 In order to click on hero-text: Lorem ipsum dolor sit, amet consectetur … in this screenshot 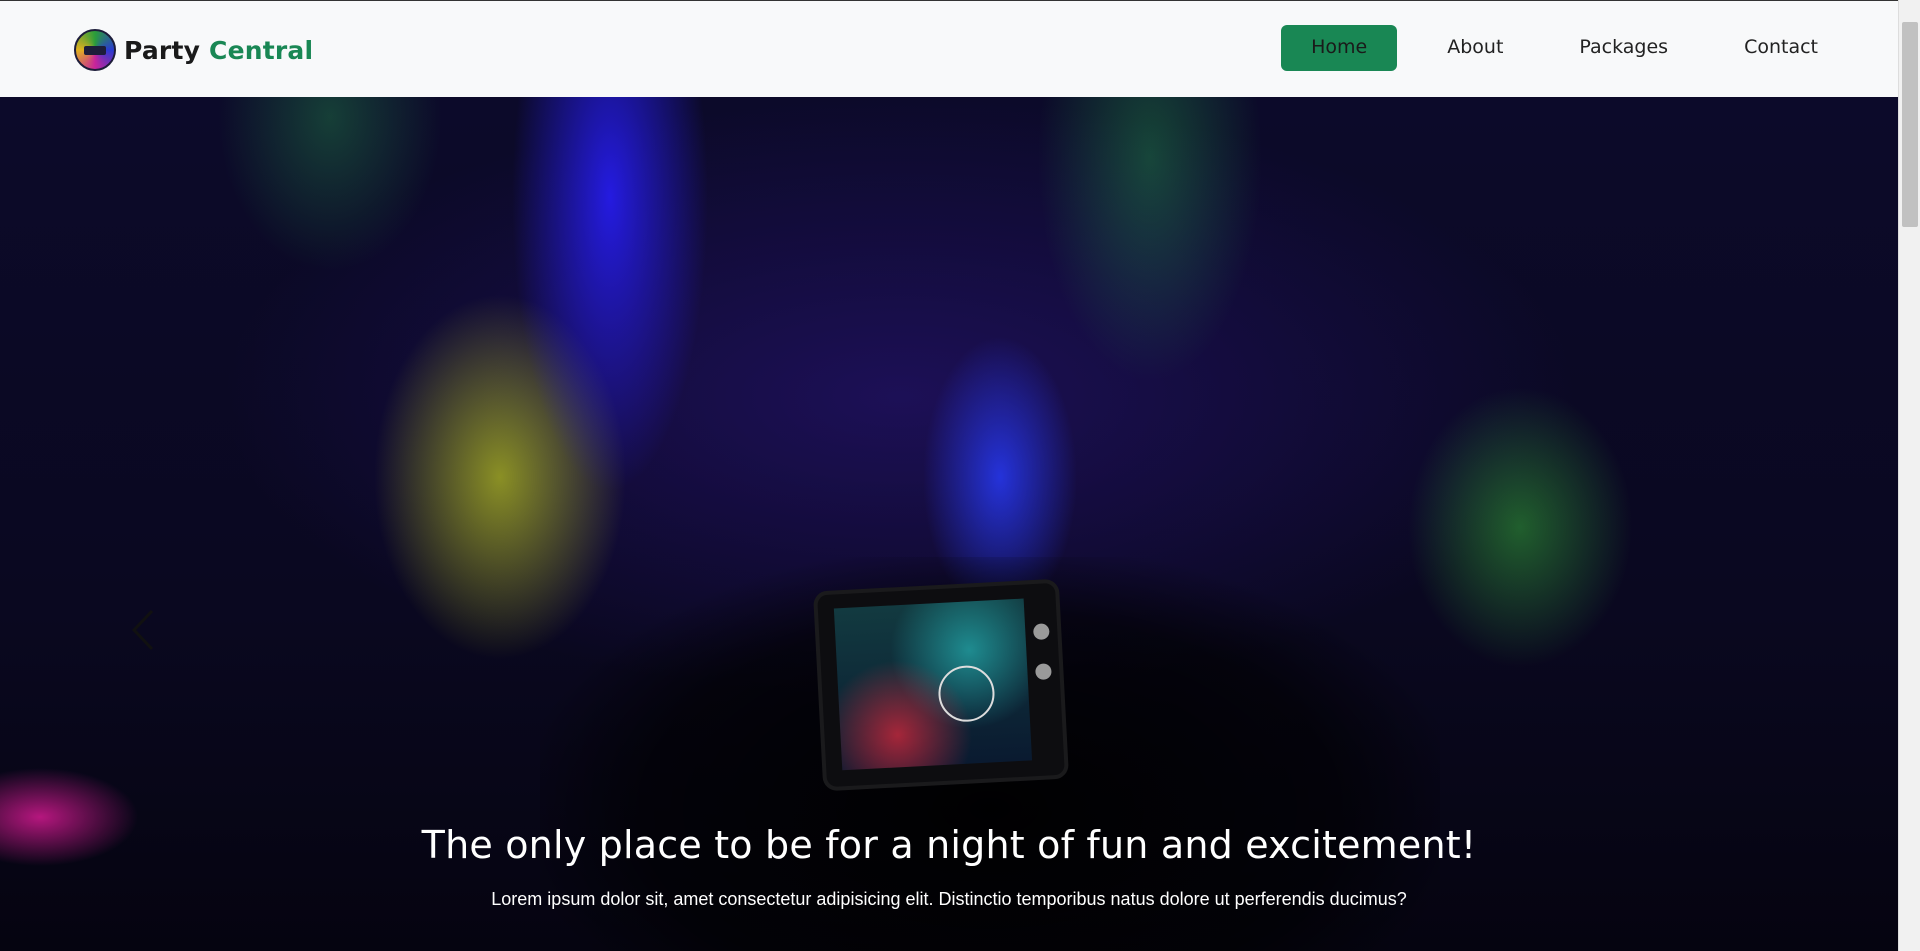, I will do `click(949, 899)`.